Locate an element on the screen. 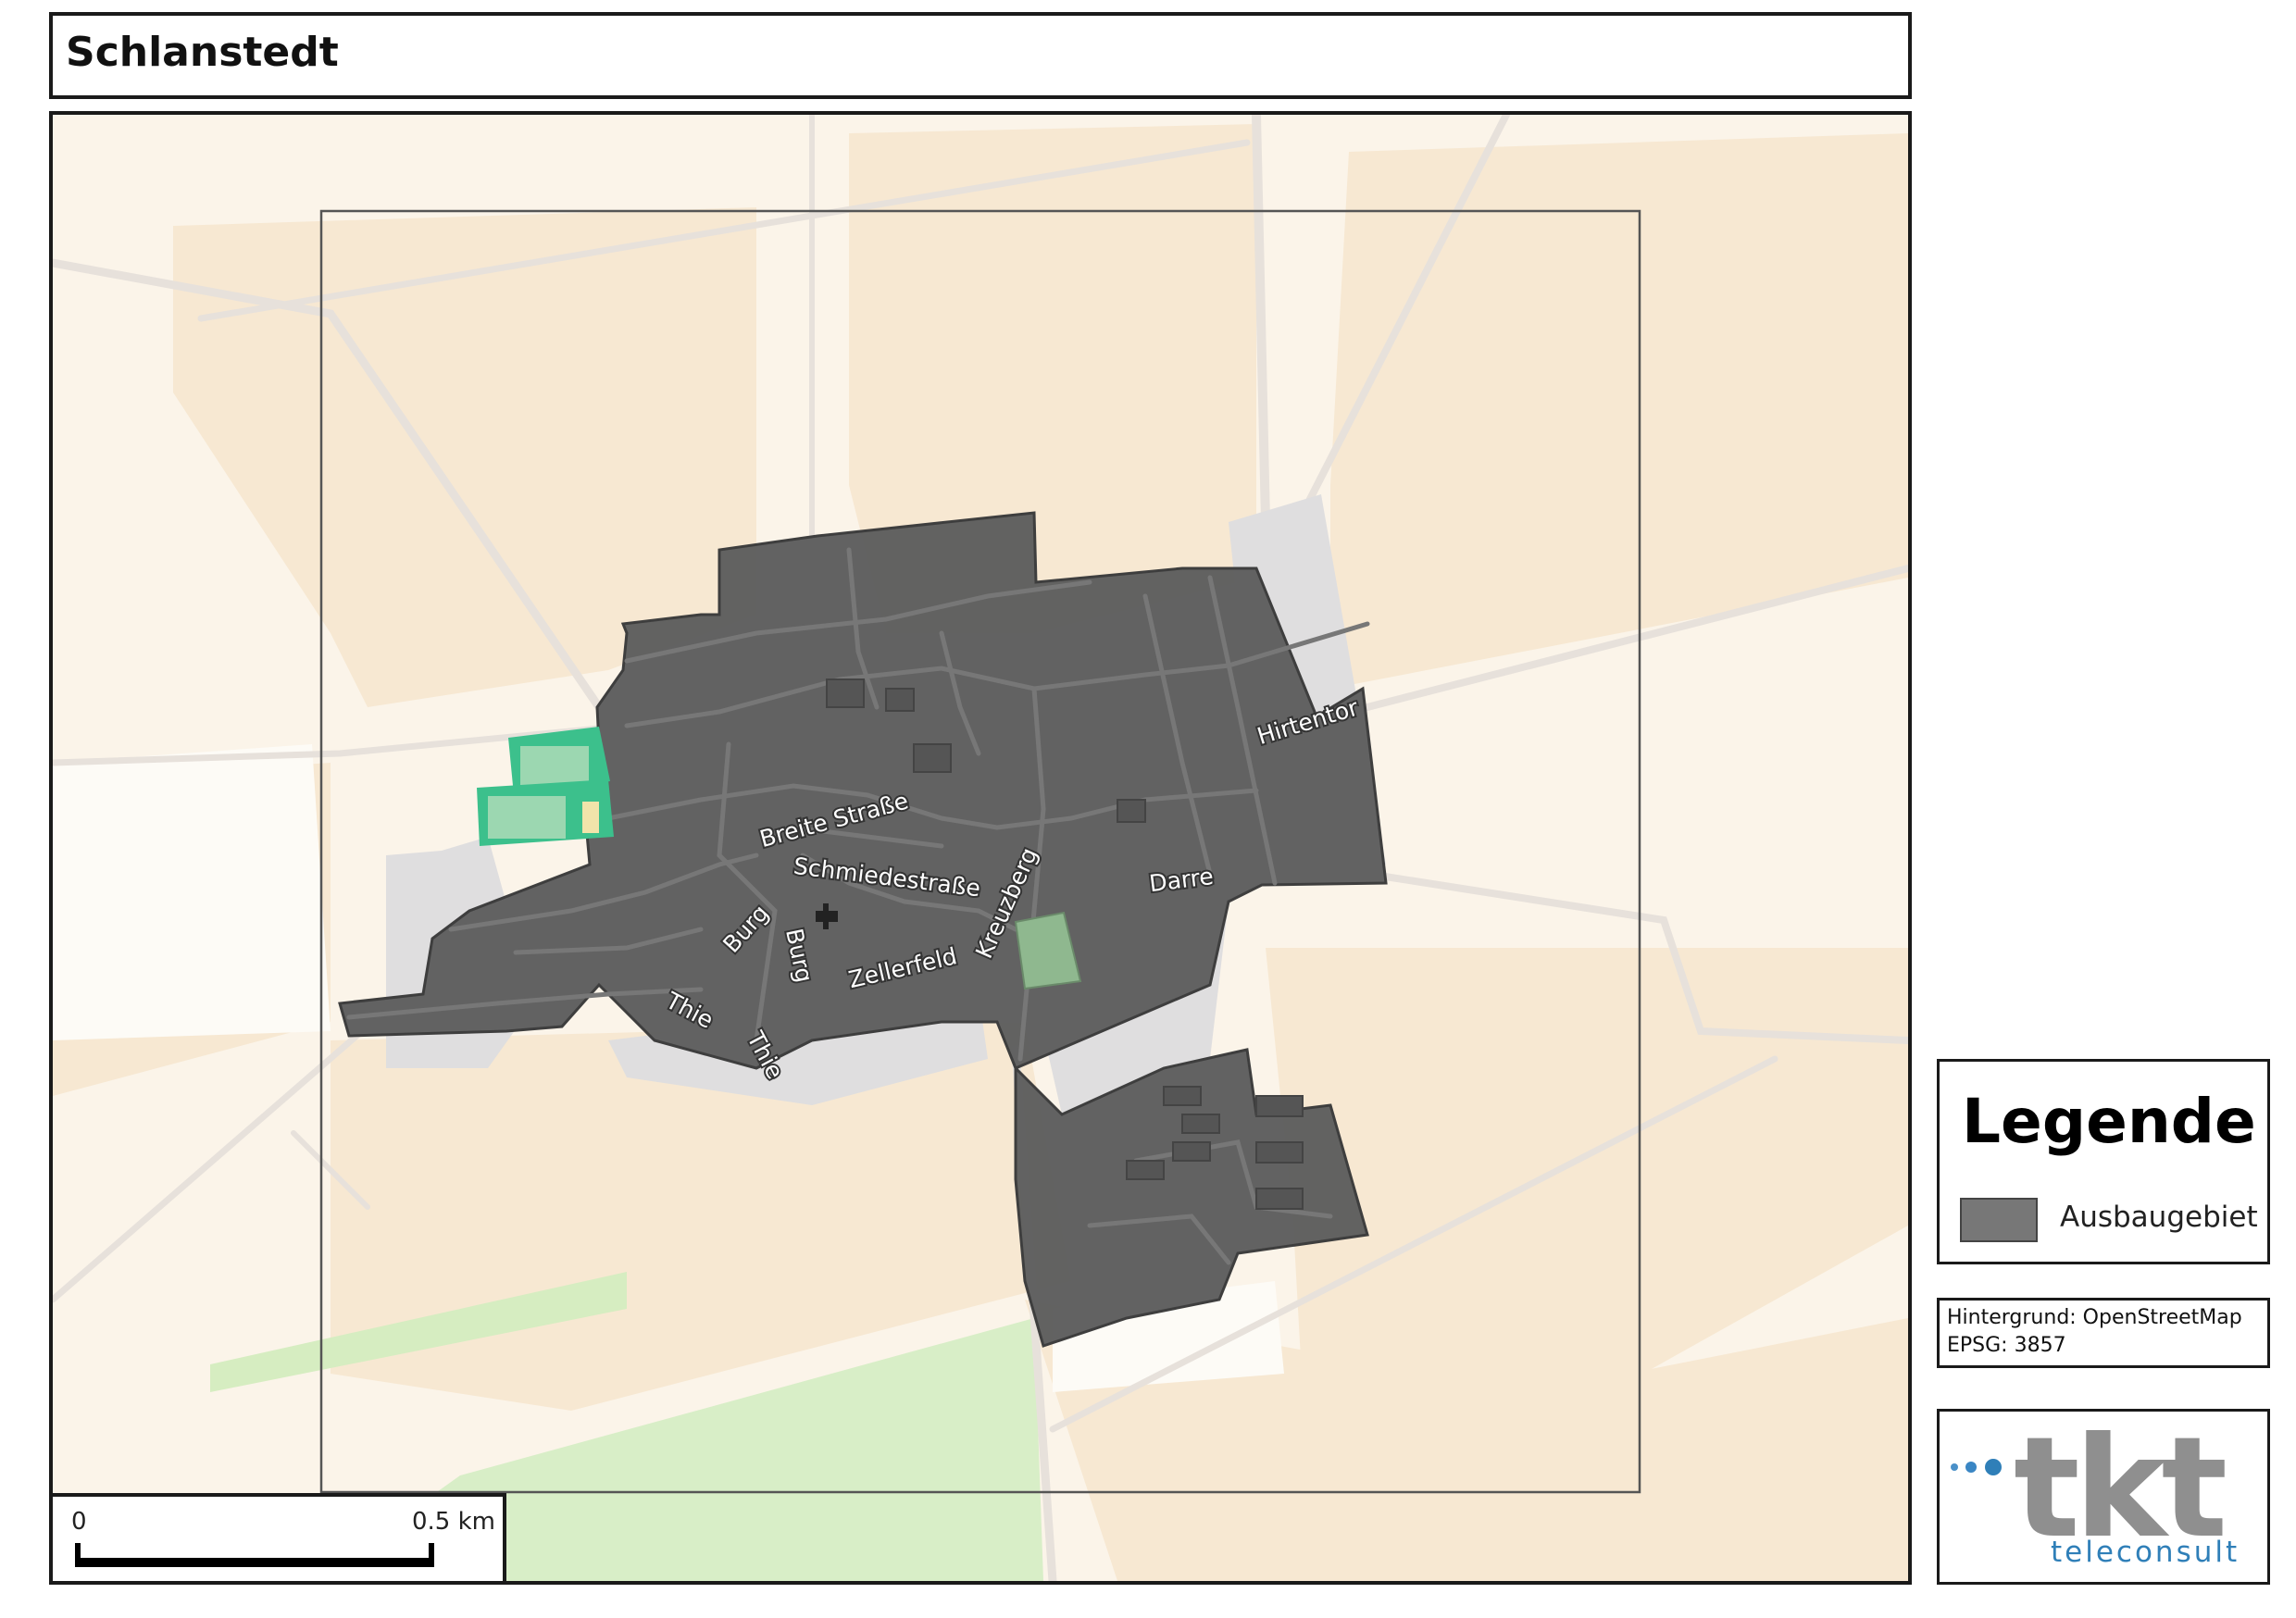 This screenshot has width=2296, height=1618. scale-start-label: 0 is located at coordinates (79, 1522).